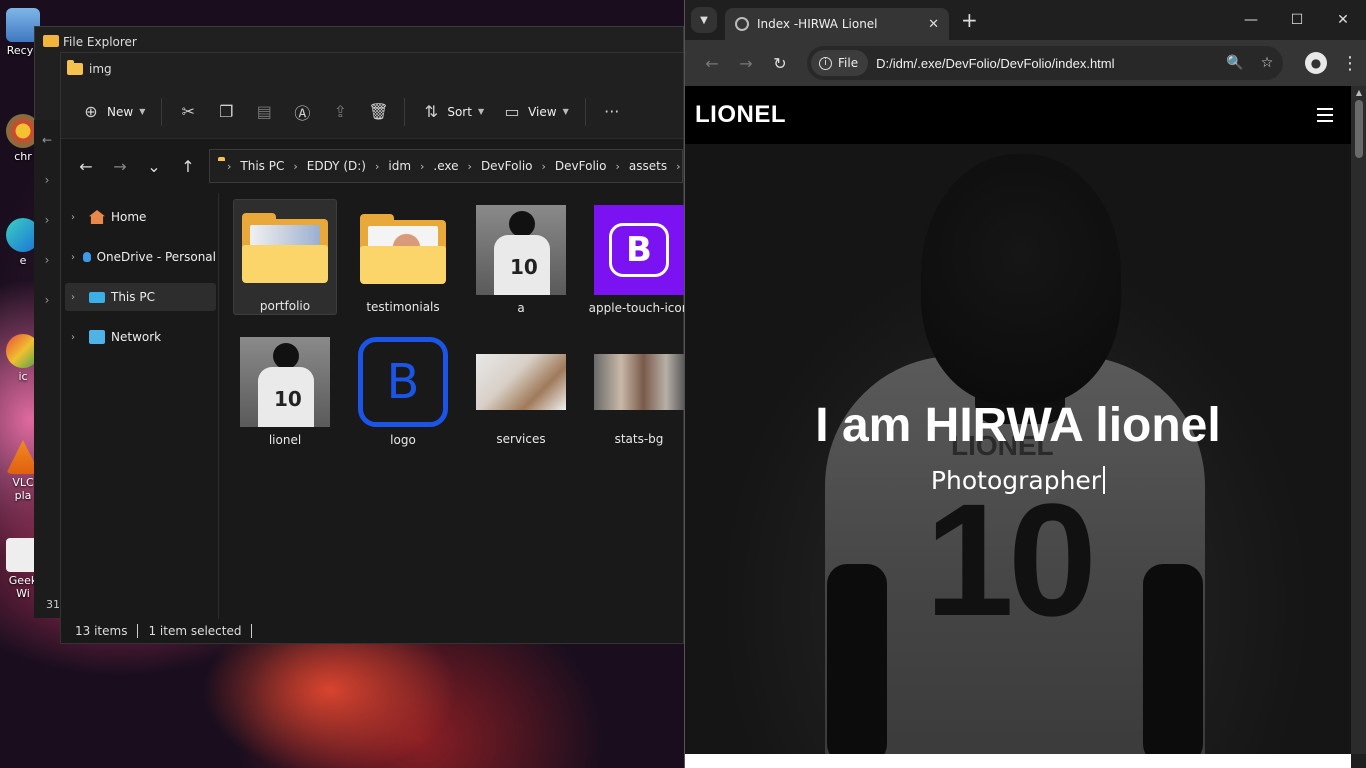  I want to click on breadcrumb-item: EDDY (D:), so click(336, 166).